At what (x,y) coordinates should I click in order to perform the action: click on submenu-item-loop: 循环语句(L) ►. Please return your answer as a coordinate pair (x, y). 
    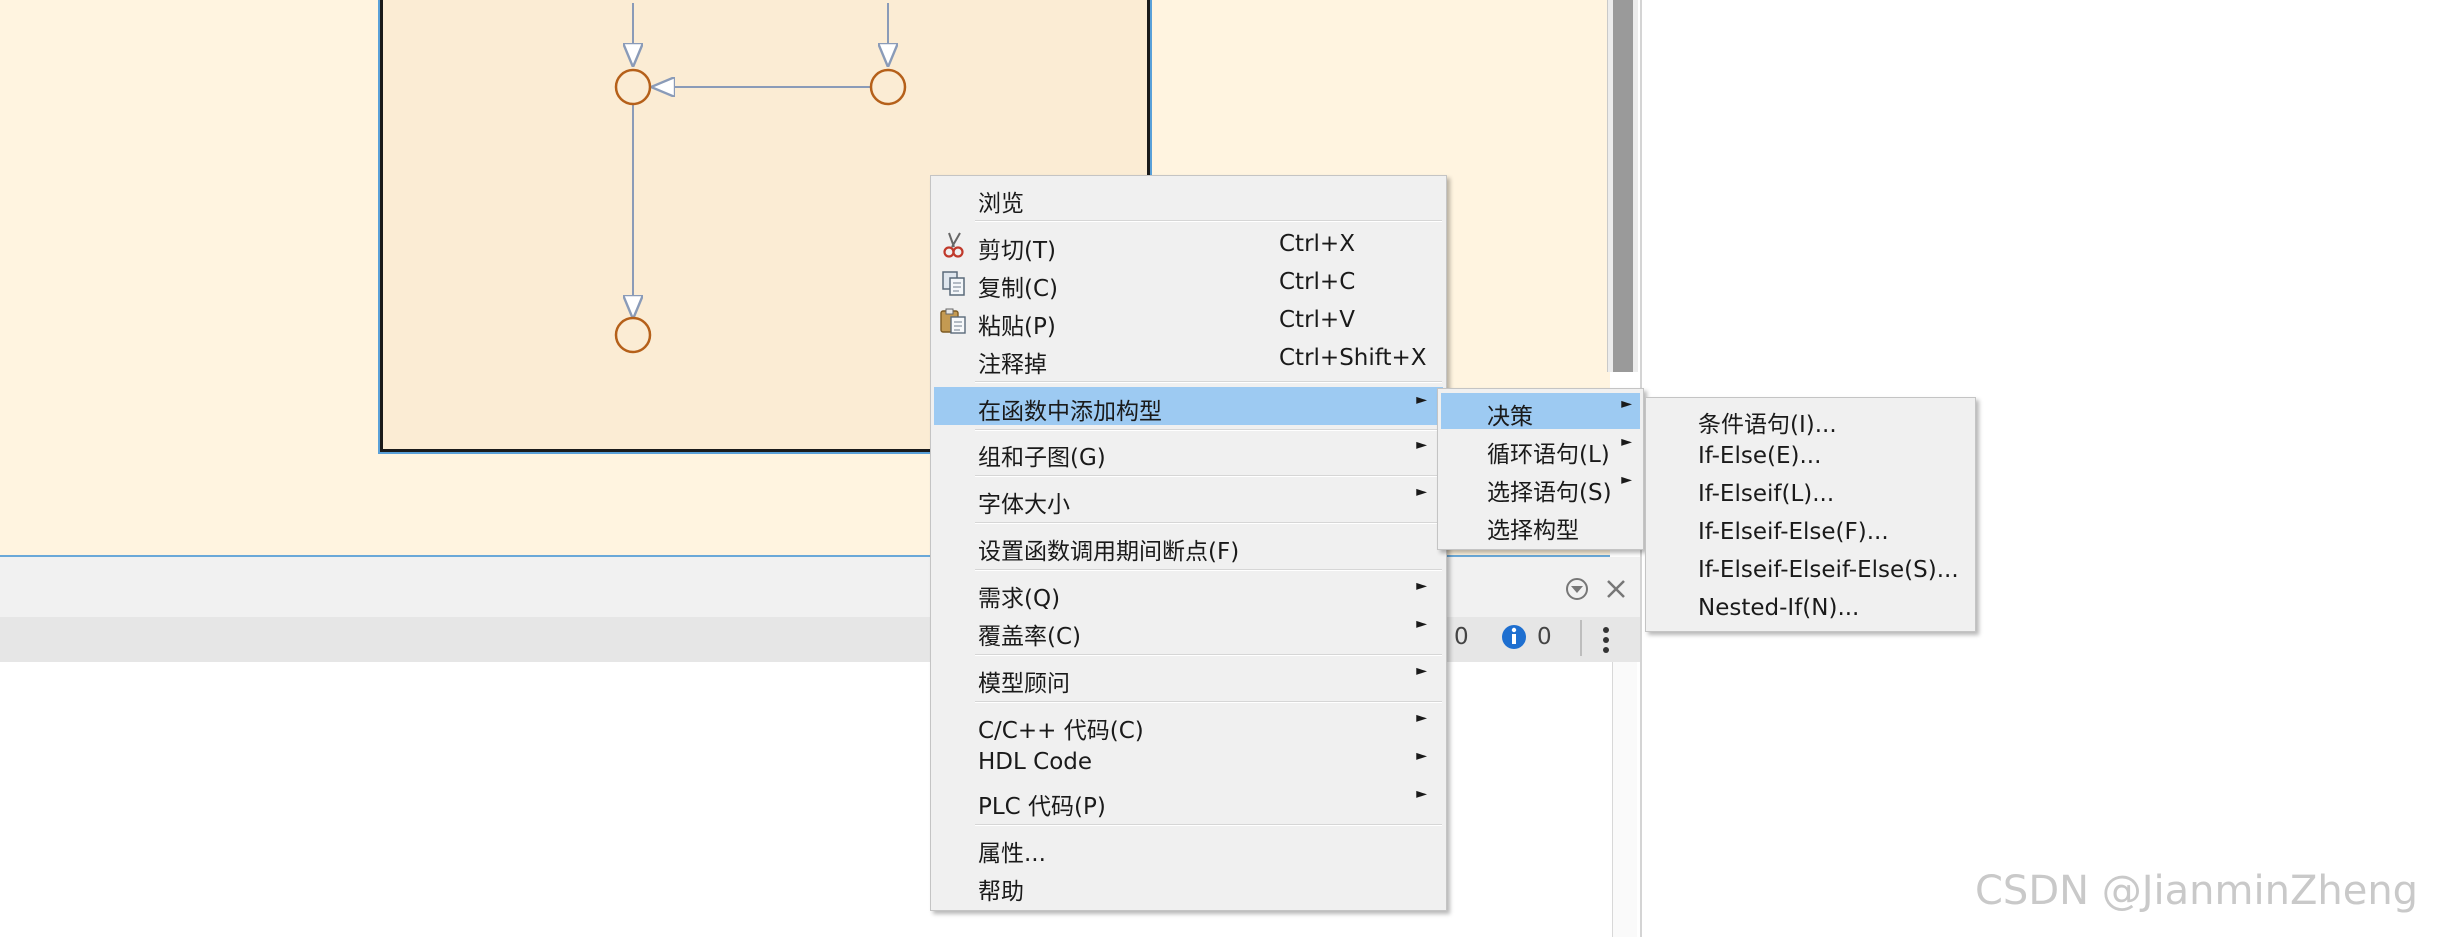
    Looking at the image, I should click on (1540, 449).